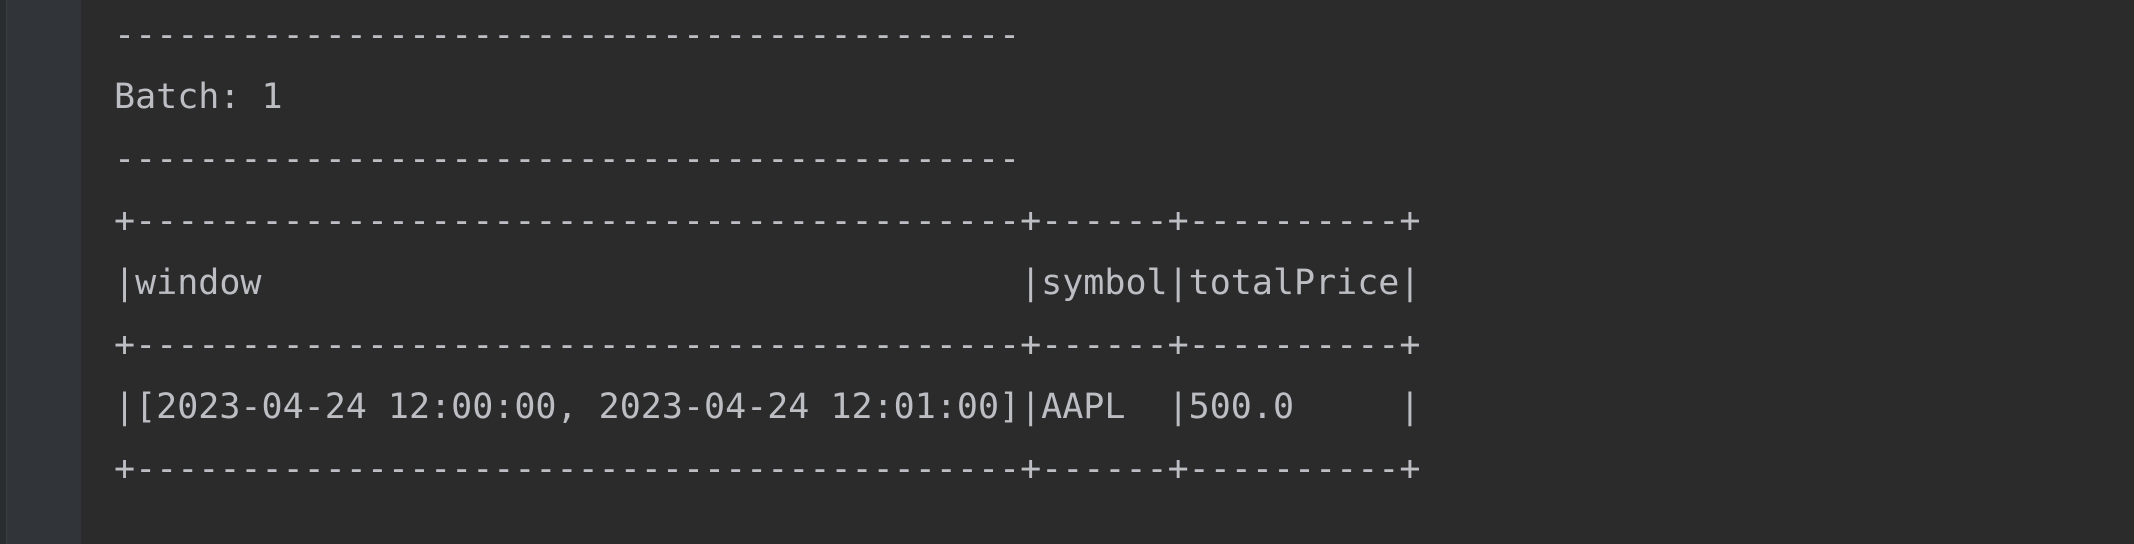  I want to click on table-header-row: |window |symbol|totalPrice|, so click(767, 283).